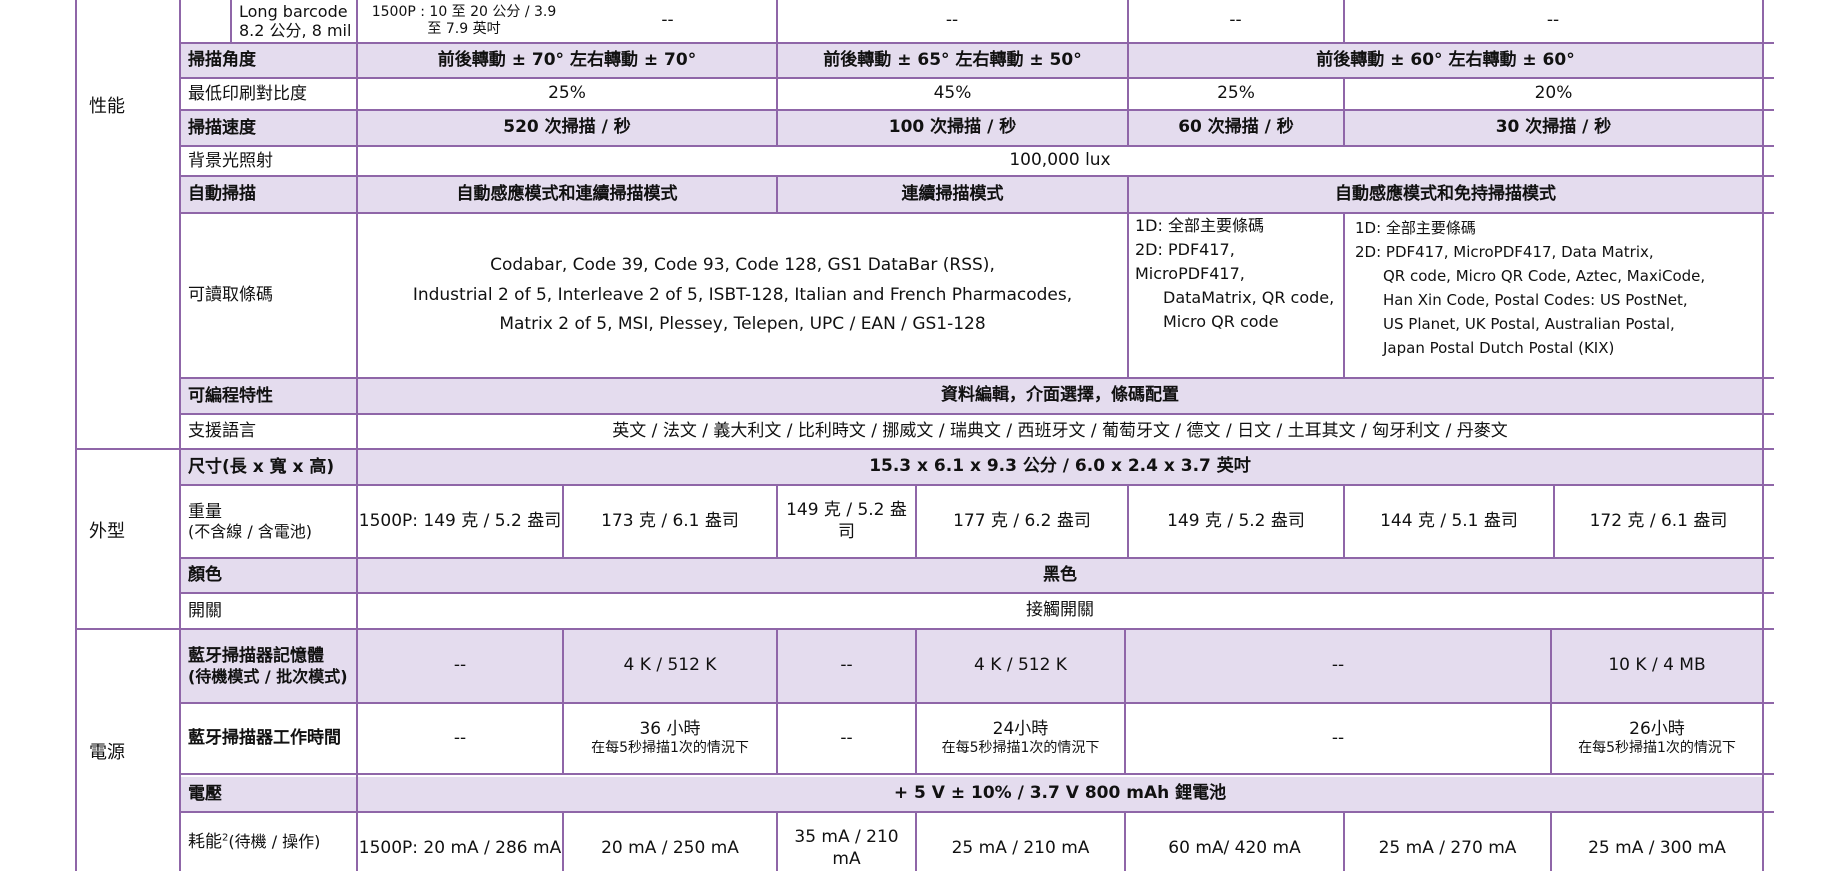 The image size is (1842, 871). Describe the element at coordinates (250, 532) in the screenshot. I see `weight-label-line2: (不含線 / 含電池)` at that location.